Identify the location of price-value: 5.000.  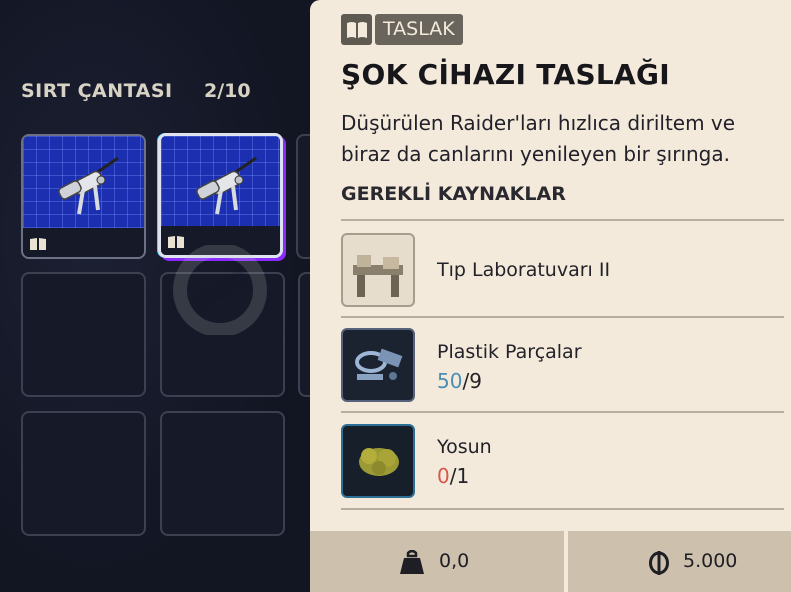
(710, 561).